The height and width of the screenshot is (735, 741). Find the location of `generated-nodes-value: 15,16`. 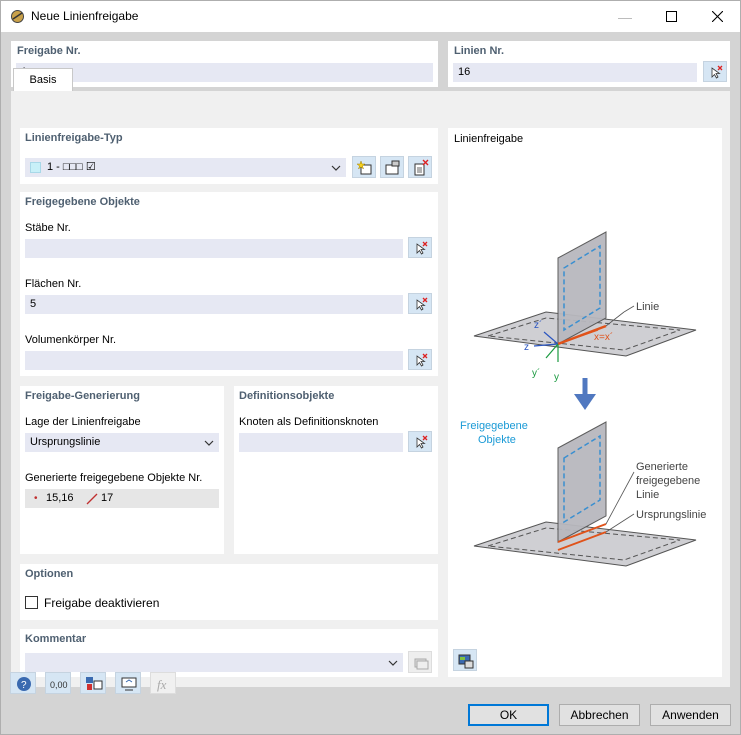

generated-nodes-value: 15,16 is located at coordinates (60, 498).